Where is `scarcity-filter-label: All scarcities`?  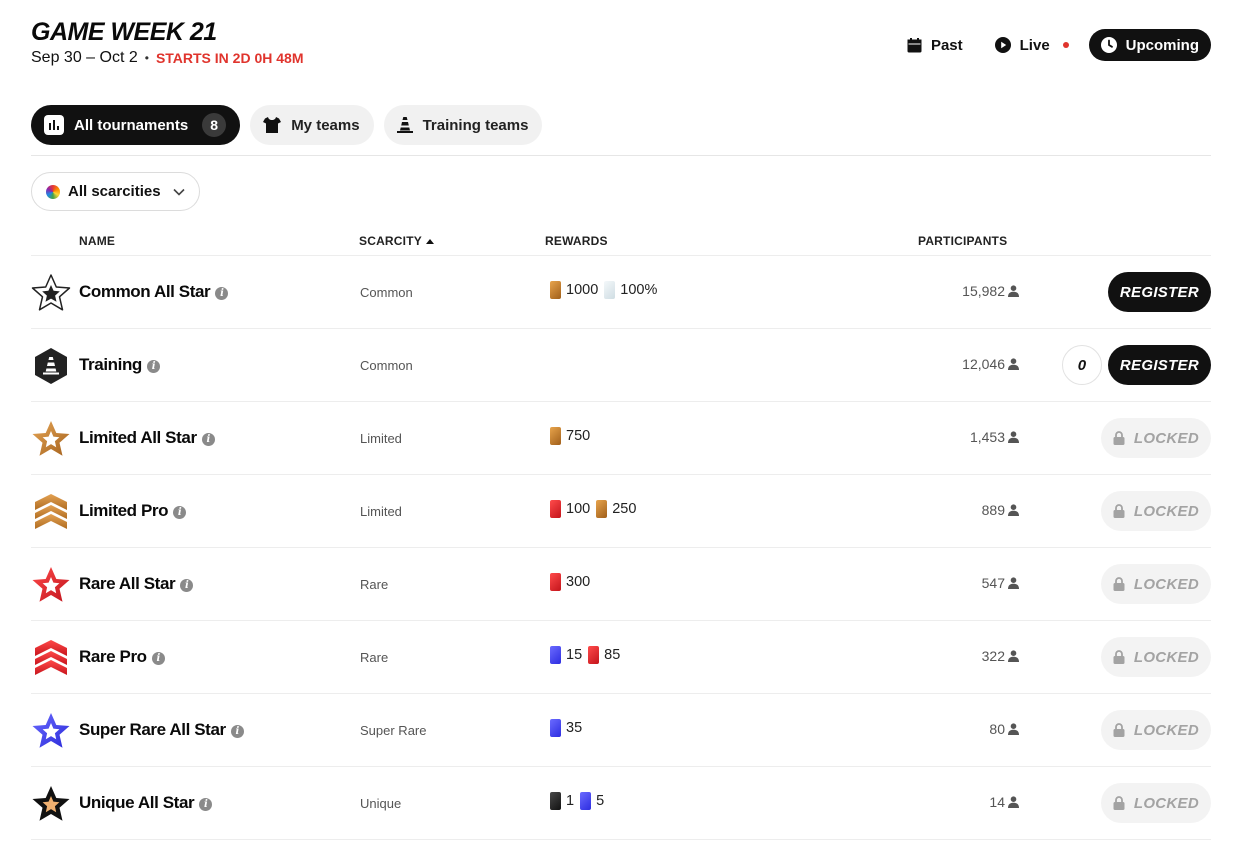
scarcity-filter-label: All scarcities is located at coordinates (114, 191).